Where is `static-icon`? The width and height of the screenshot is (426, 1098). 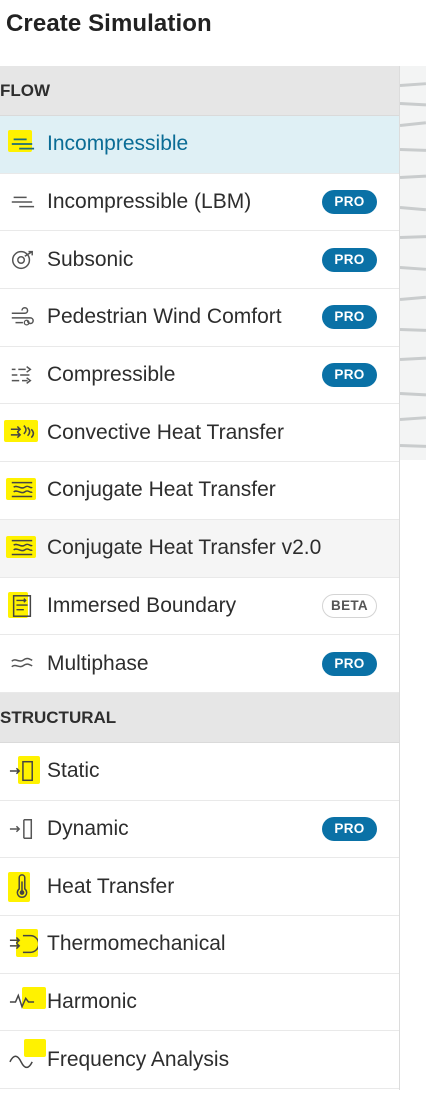 static-icon is located at coordinates (22, 771).